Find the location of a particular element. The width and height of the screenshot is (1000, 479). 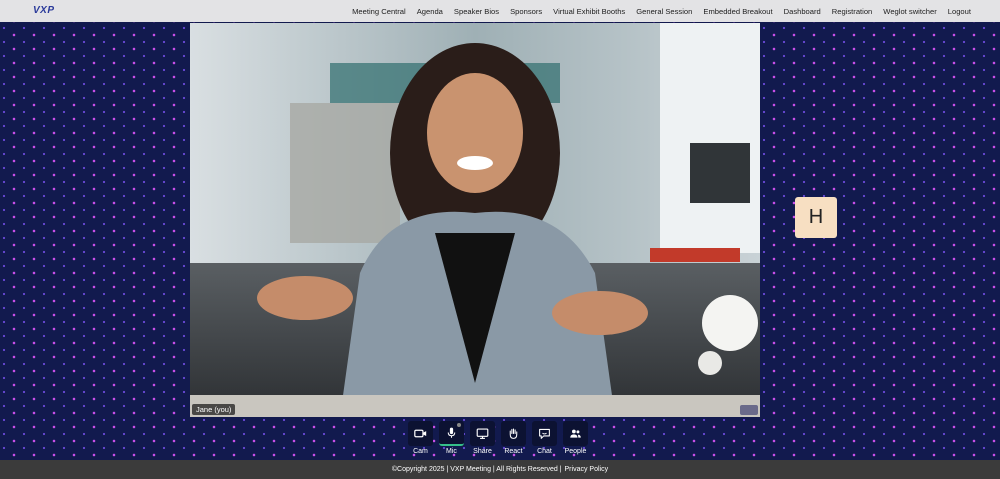

hand-icon is located at coordinates (513, 433).